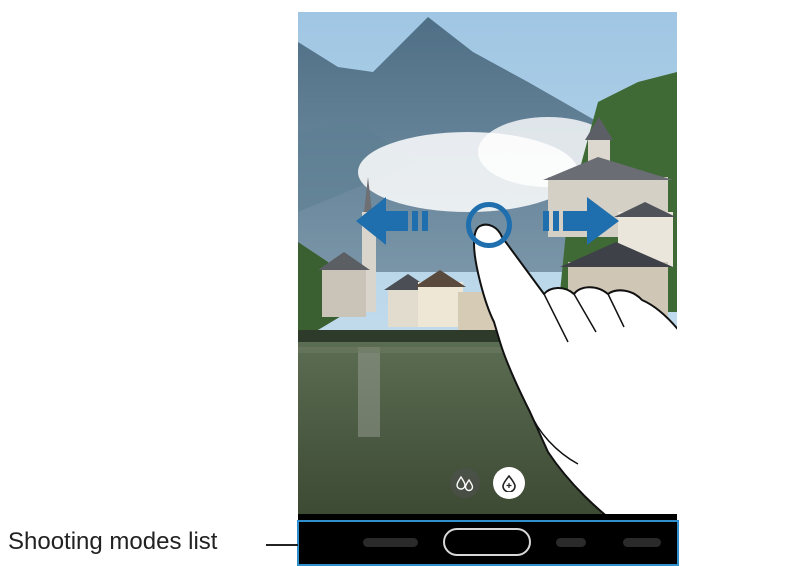 The image size is (793, 566). I want to click on shooting-modes-bar, so click(487, 543).